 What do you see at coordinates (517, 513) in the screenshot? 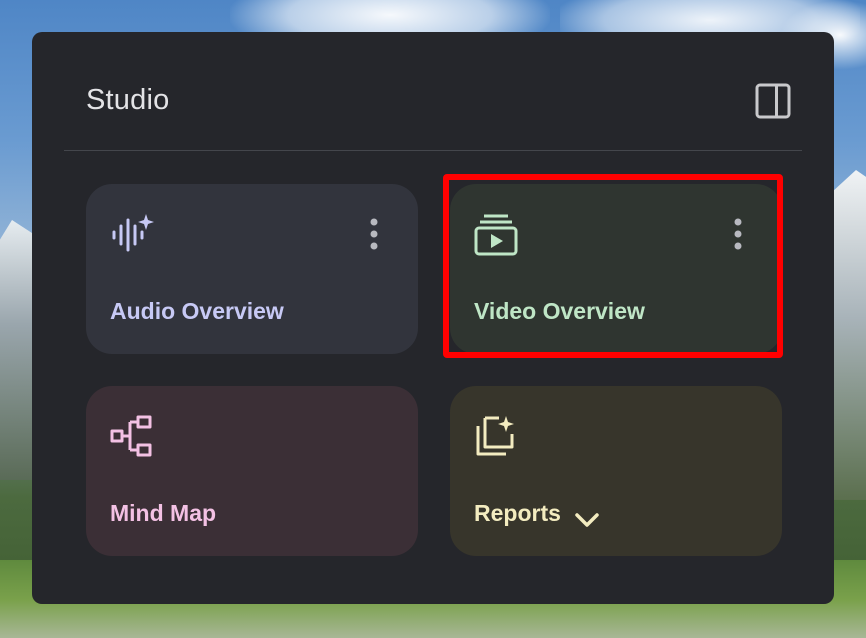
I see `reports-label: Reports` at bounding box center [517, 513].